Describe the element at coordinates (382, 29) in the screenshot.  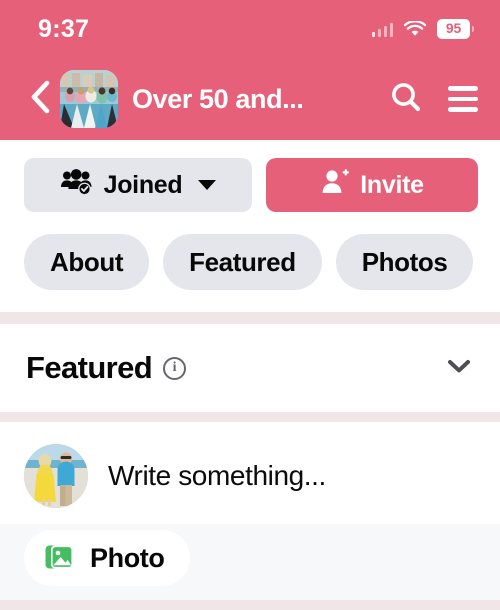
I see `cellular-signal-icon` at that location.